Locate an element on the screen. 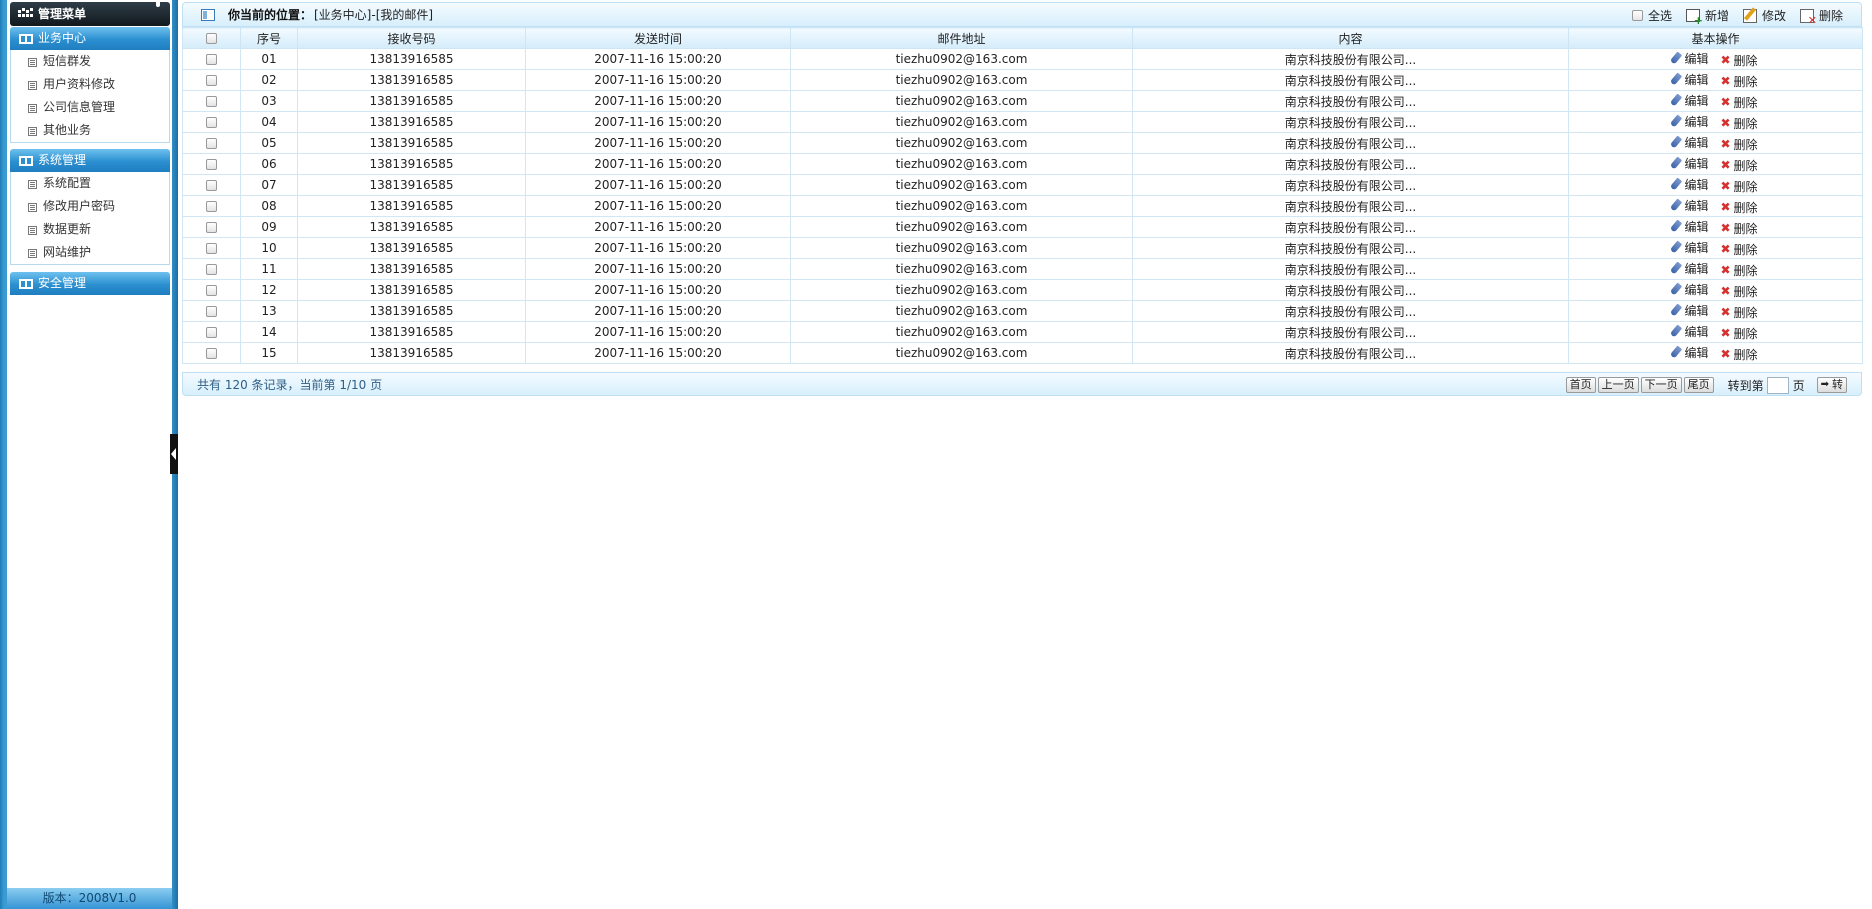 This screenshot has width=1872, height=909. menu-item-data-update: 数据更新 is located at coordinates (90, 229).